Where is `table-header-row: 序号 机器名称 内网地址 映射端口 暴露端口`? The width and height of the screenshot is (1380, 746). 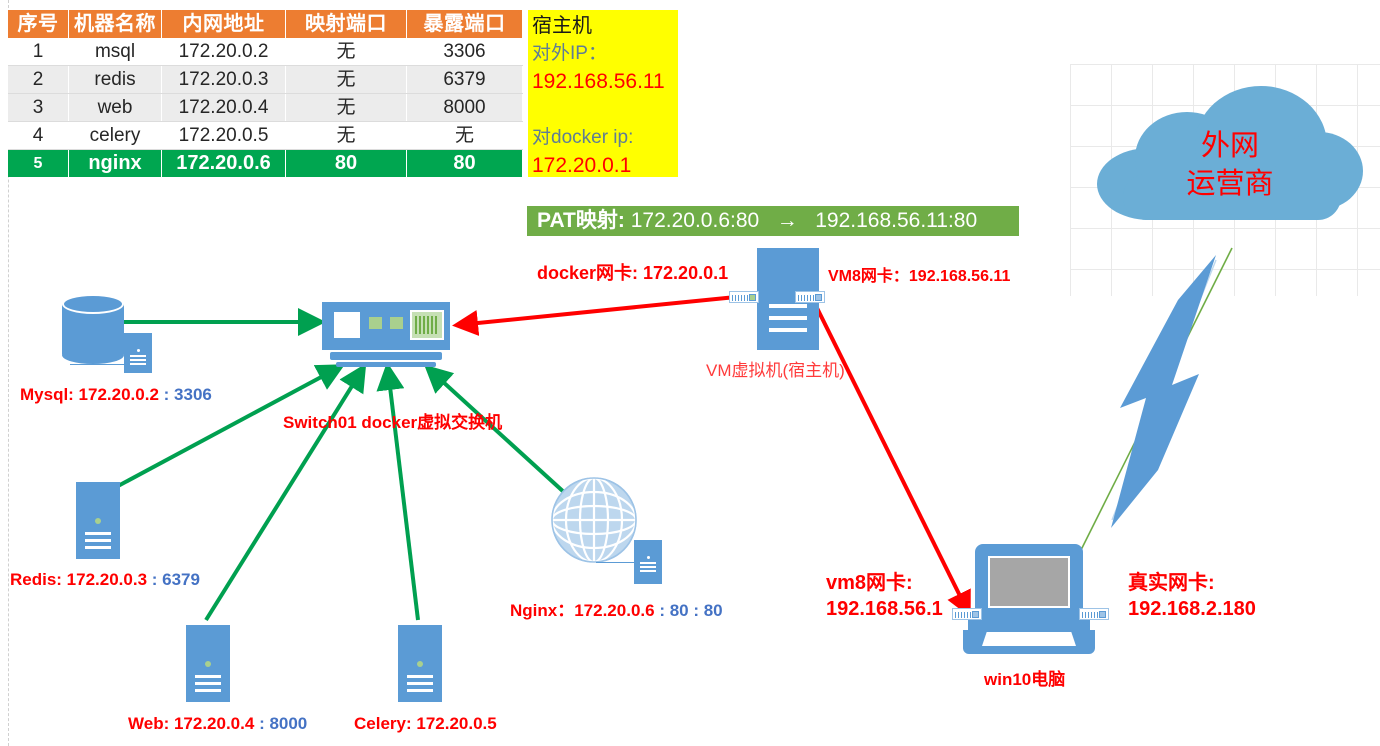 table-header-row: 序号 机器名称 内网地址 映射端口 暴露端口 is located at coordinates (265, 24).